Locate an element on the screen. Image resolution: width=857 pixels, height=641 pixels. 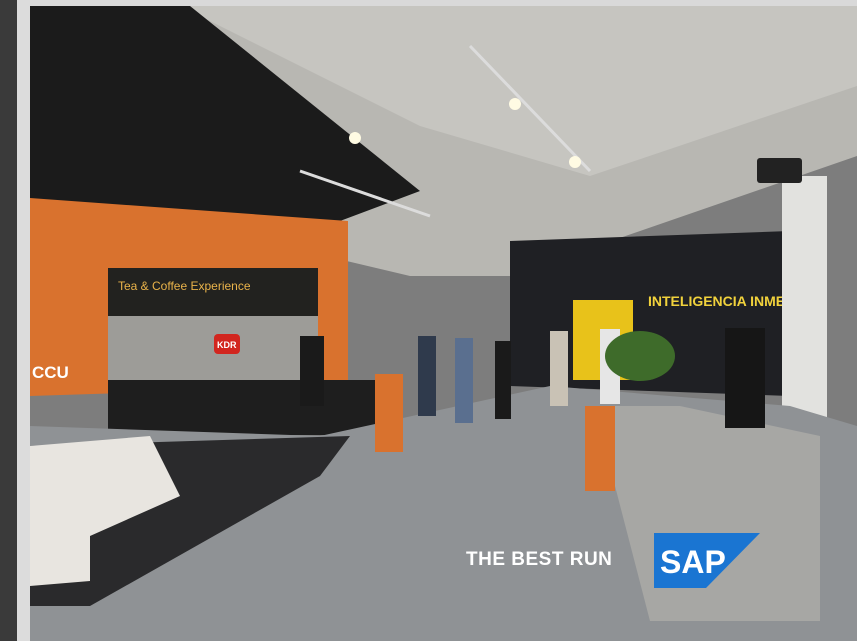
red-badge-text: KDR is located at coordinates (227, 345).